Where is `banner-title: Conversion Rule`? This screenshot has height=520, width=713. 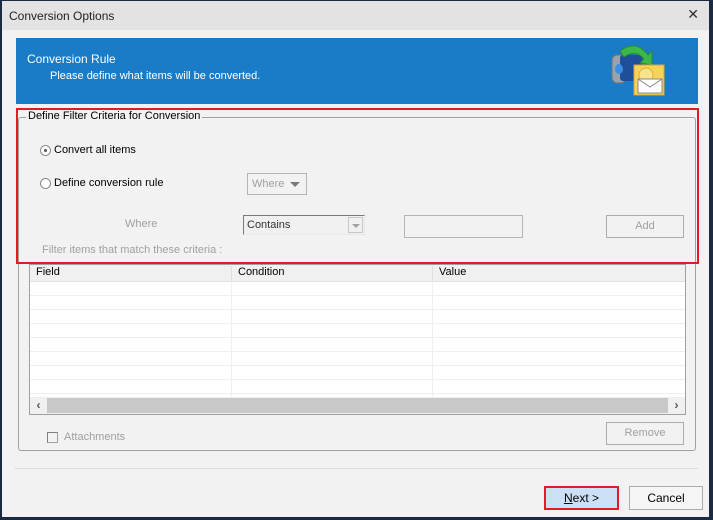 banner-title: Conversion Rule is located at coordinates (71, 59).